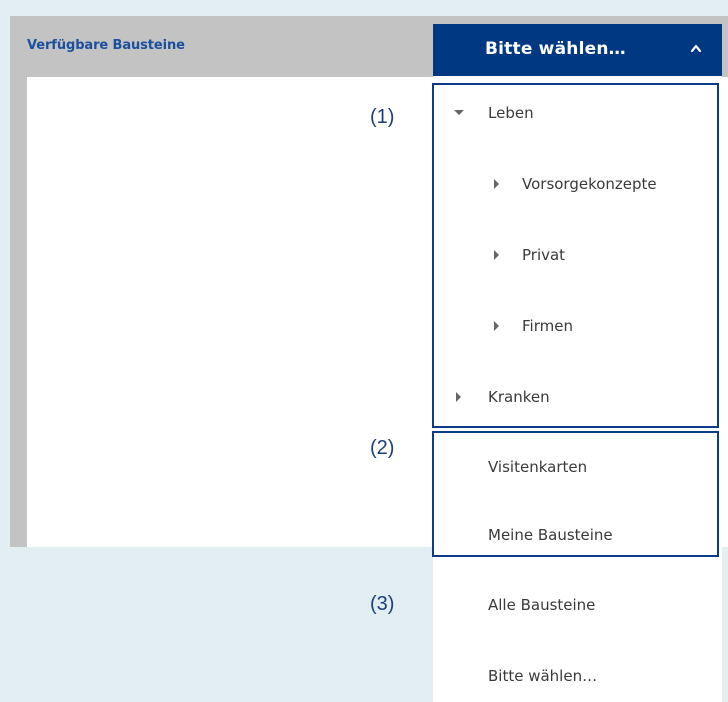 This screenshot has height=702, width=728. Describe the element at coordinates (382, 117) in the screenshot. I see `callout-1: (1)` at that location.